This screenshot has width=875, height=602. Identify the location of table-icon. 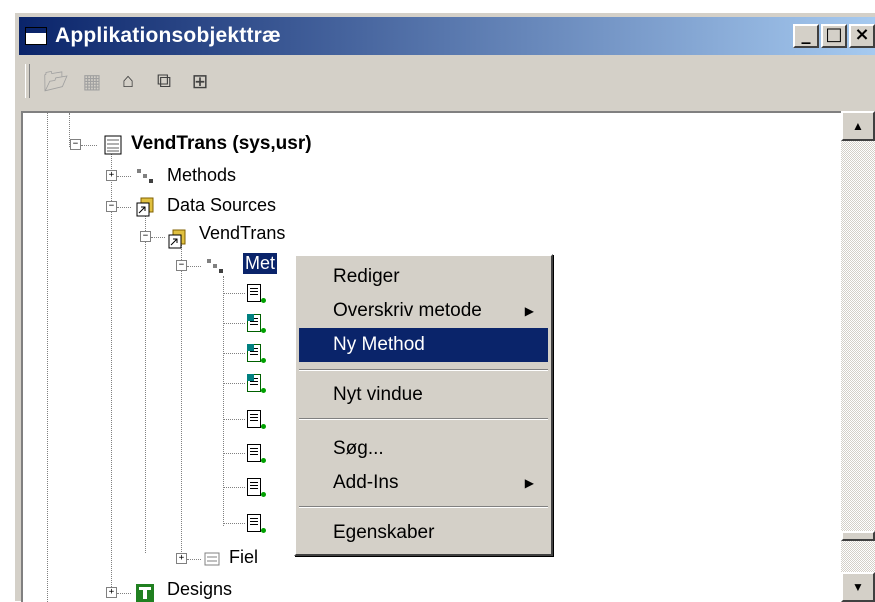
(113, 145).